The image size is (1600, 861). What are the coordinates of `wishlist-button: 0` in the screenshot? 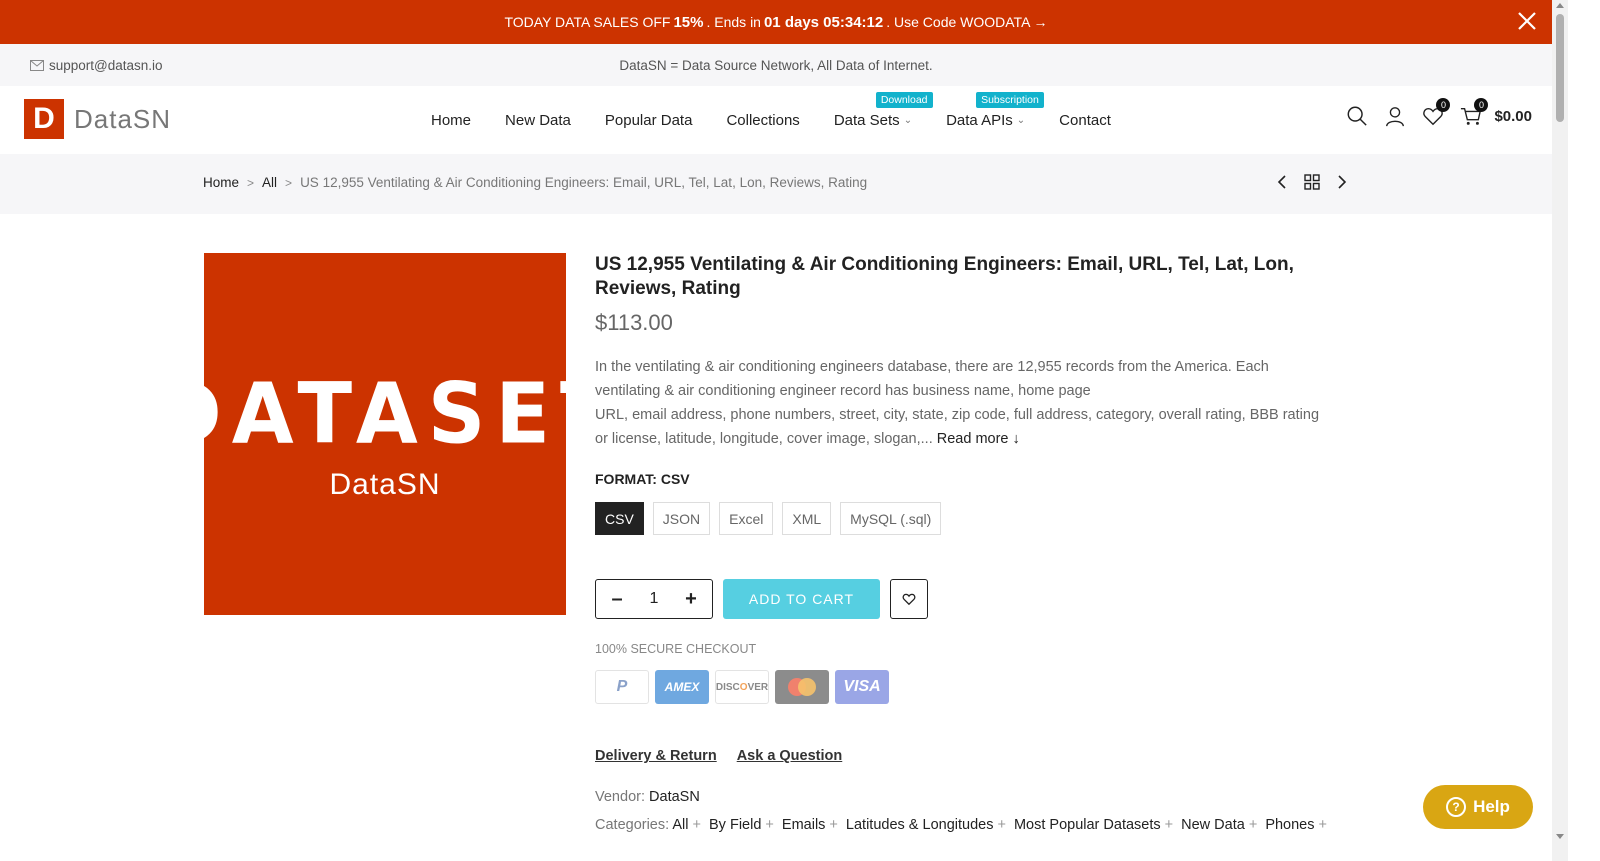 It's located at (1436, 113).